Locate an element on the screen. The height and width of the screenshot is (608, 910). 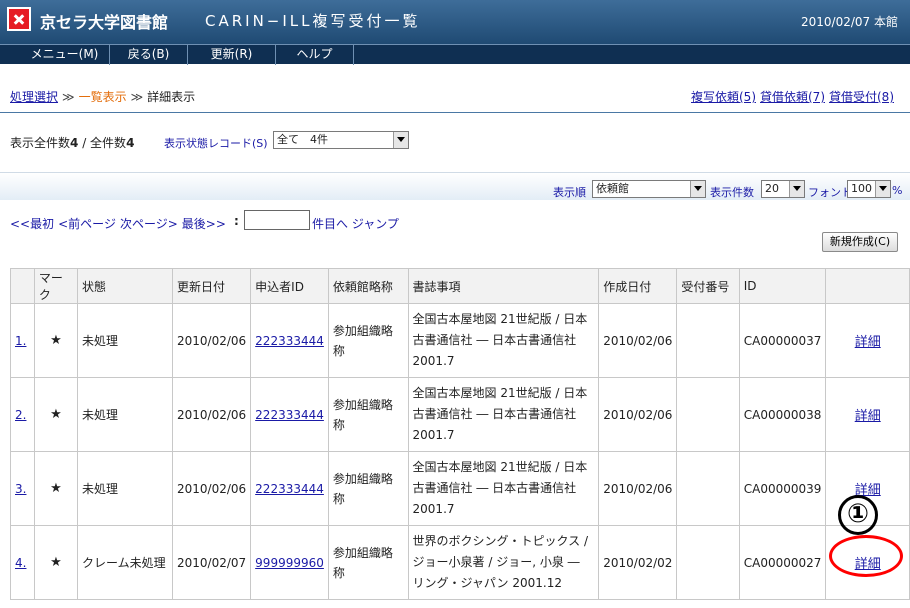
sort-order-select: 依頼館 is located at coordinates (649, 189).